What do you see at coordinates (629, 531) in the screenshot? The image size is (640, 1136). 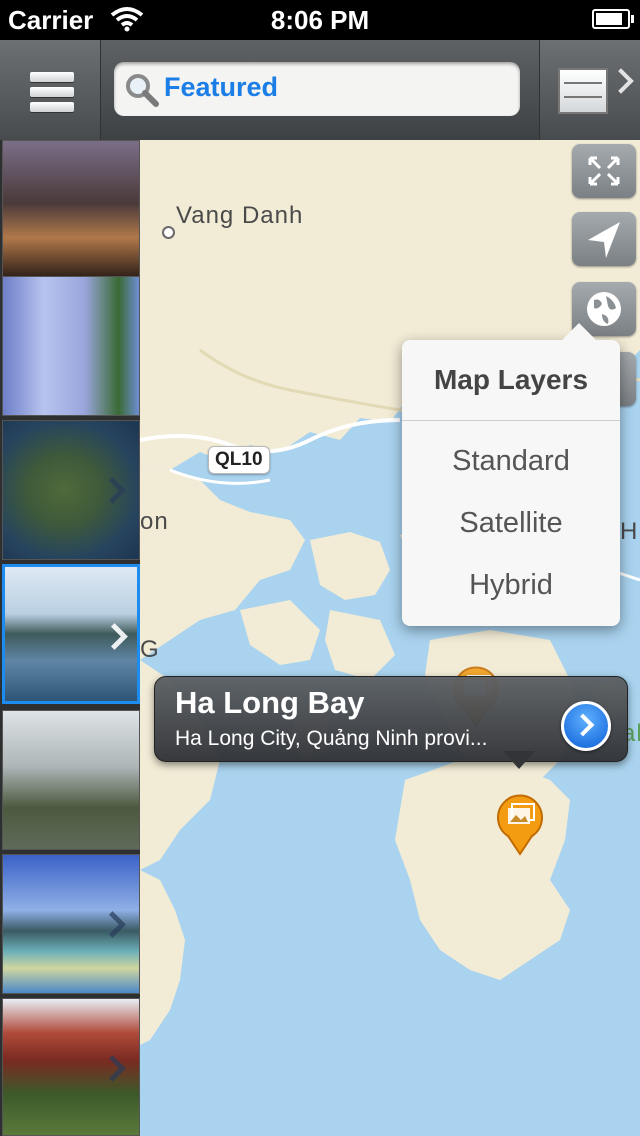 I see `map-label-fragment-h: H` at bounding box center [629, 531].